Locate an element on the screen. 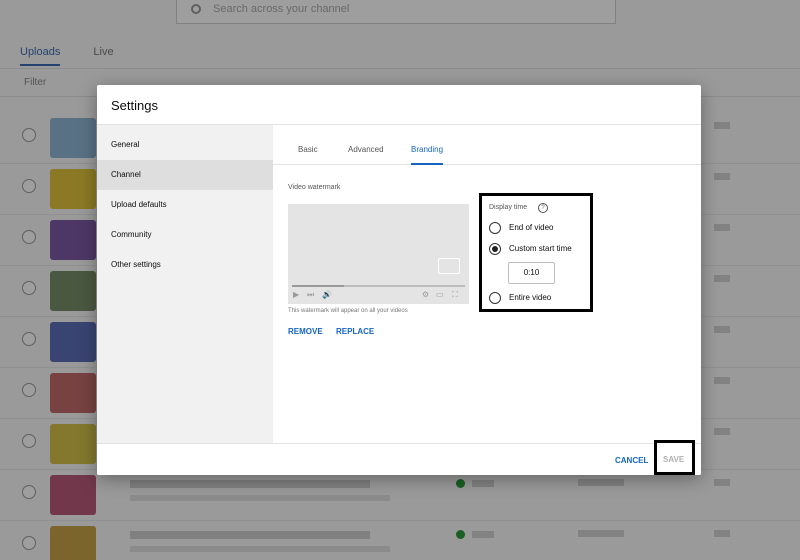  option-label: Custom start time is located at coordinates (540, 248).